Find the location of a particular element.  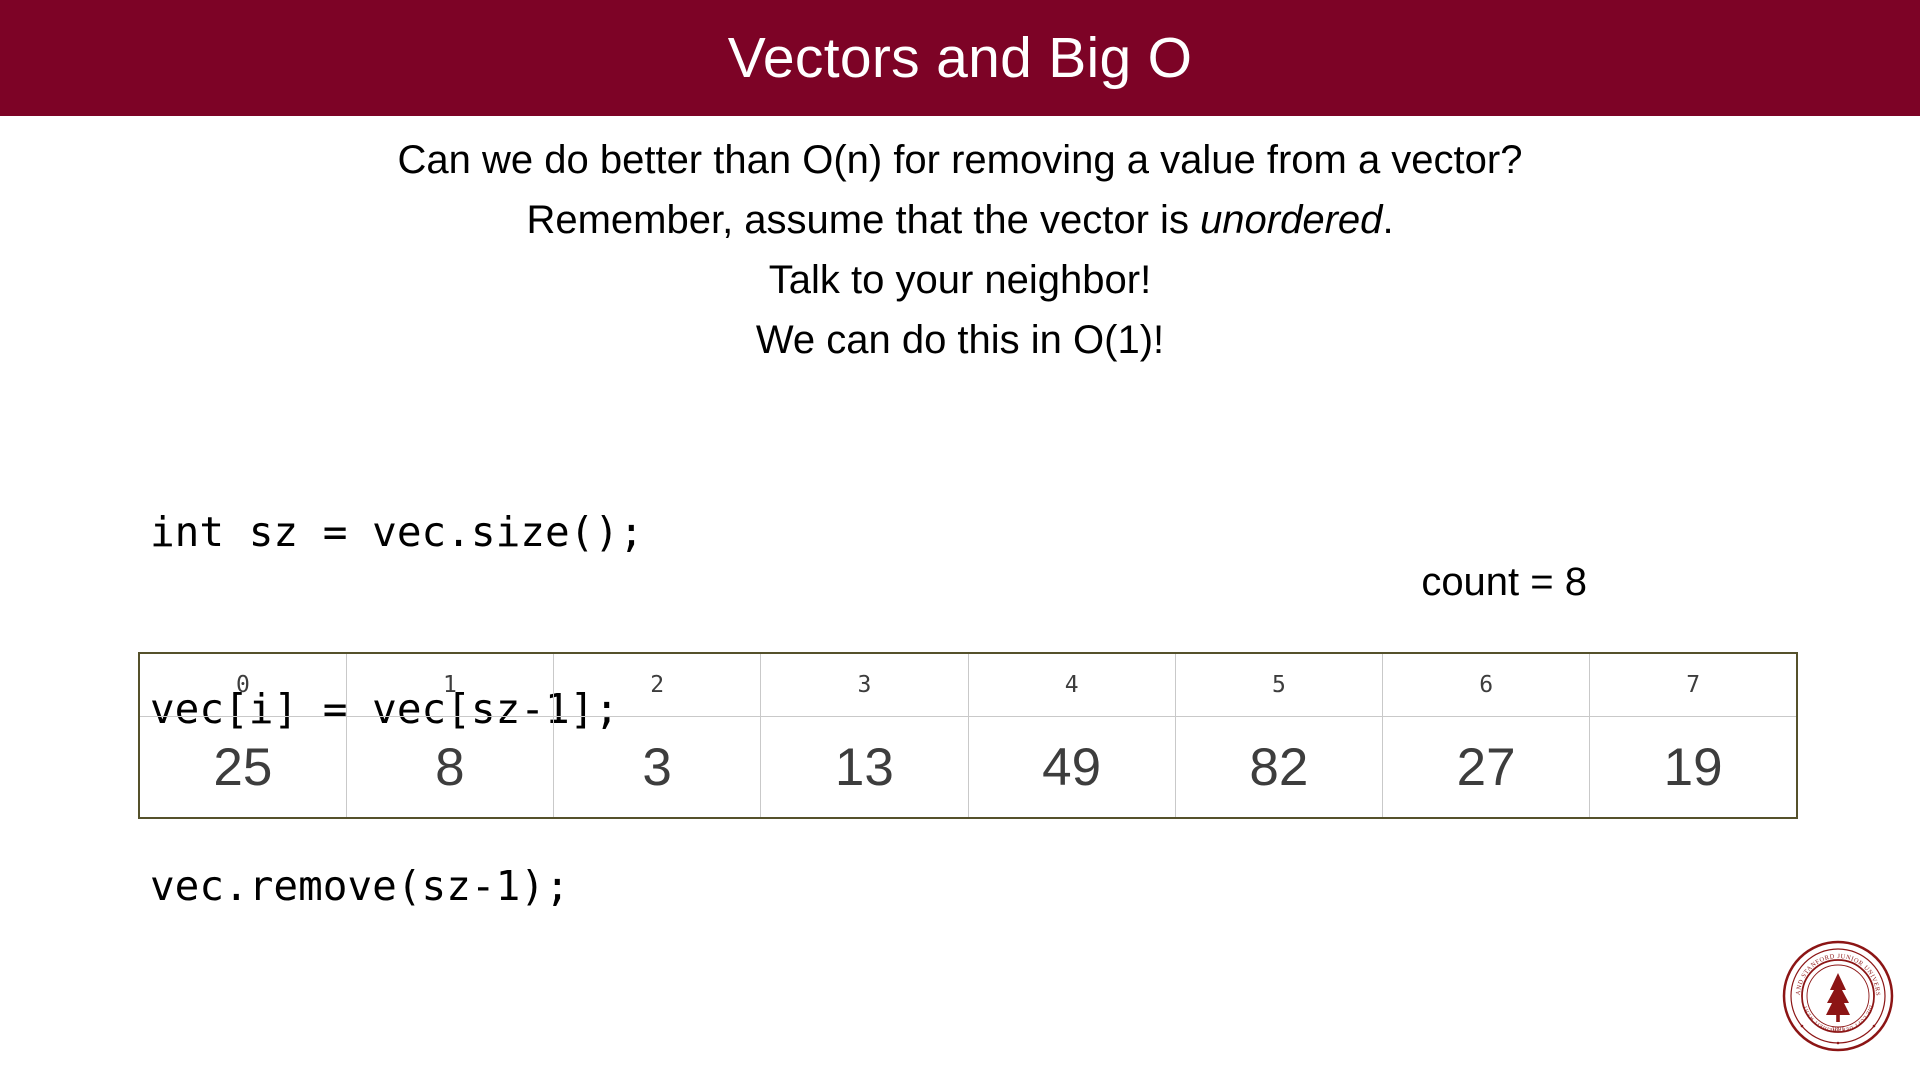

vector-index-cell: 4 is located at coordinates (1071, 684).